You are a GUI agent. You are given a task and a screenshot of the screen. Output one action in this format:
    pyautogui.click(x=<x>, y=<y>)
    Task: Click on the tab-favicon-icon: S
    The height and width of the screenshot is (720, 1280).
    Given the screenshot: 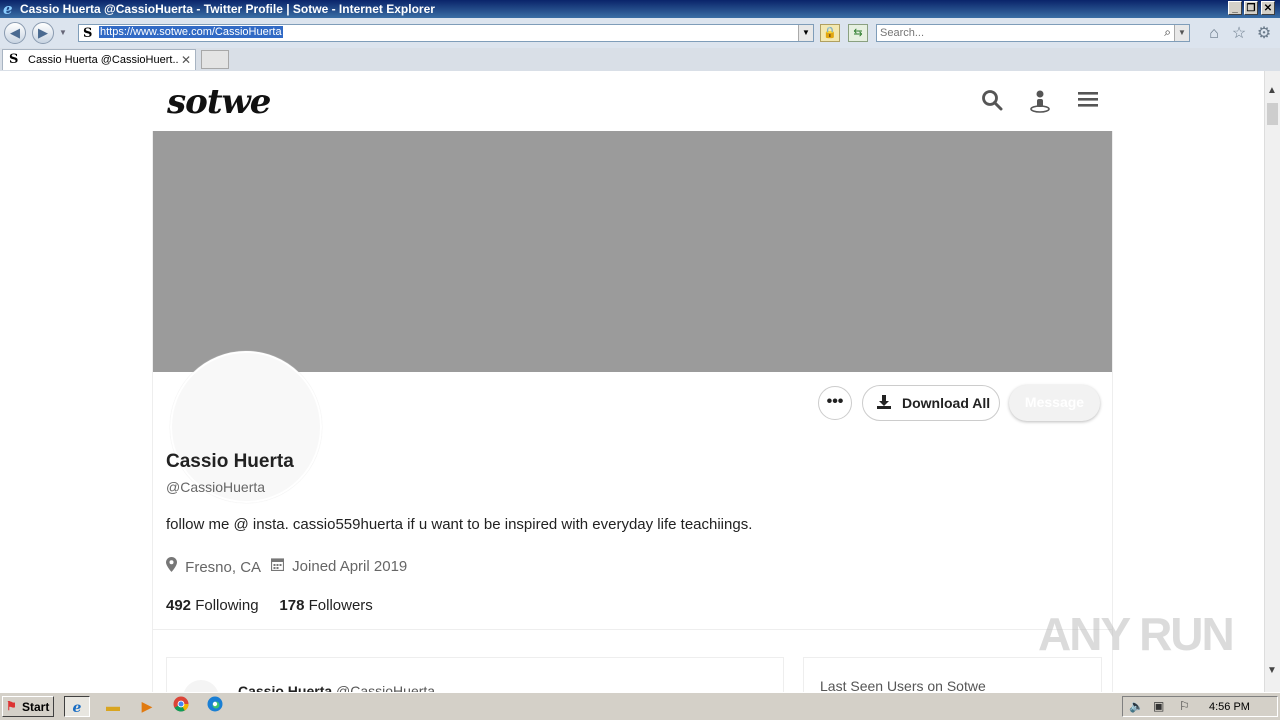 What is the action you would take?
    pyautogui.click(x=14, y=59)
    